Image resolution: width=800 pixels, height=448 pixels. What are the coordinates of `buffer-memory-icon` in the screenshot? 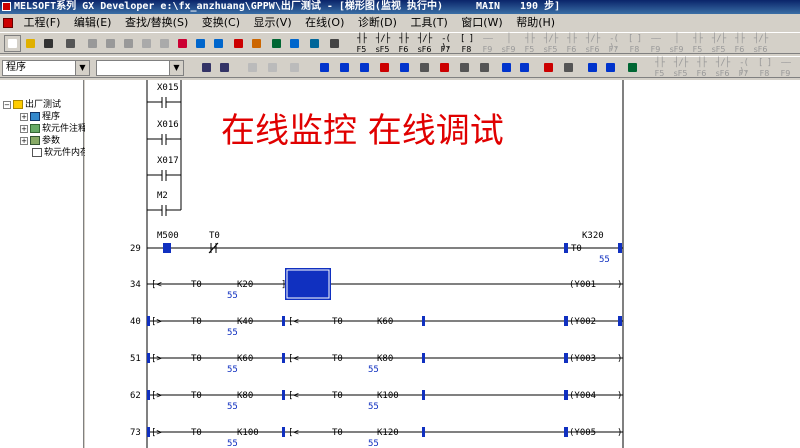 It's located at (484, 67).